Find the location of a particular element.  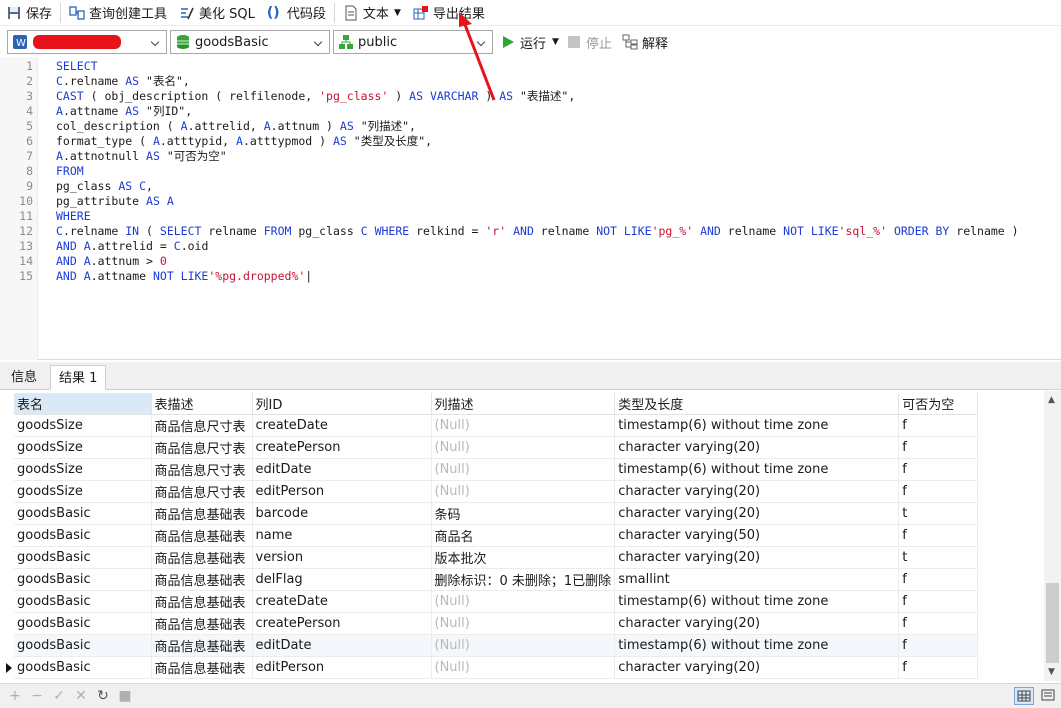

table-cell: delFlag is located at coordinates (342, 579).